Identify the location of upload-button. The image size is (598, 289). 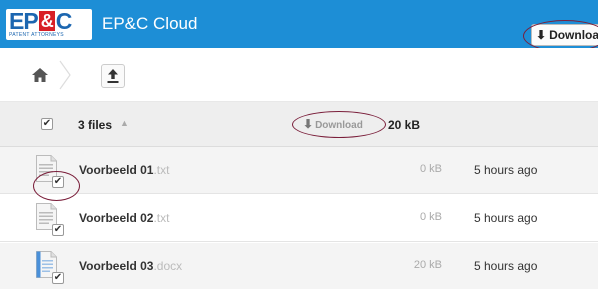
(113, 76).